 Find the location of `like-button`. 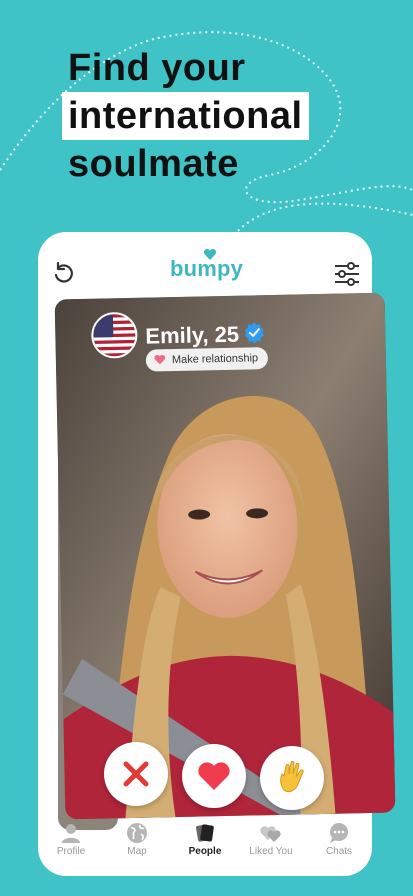

like-button is located at coordinates (214, 776).